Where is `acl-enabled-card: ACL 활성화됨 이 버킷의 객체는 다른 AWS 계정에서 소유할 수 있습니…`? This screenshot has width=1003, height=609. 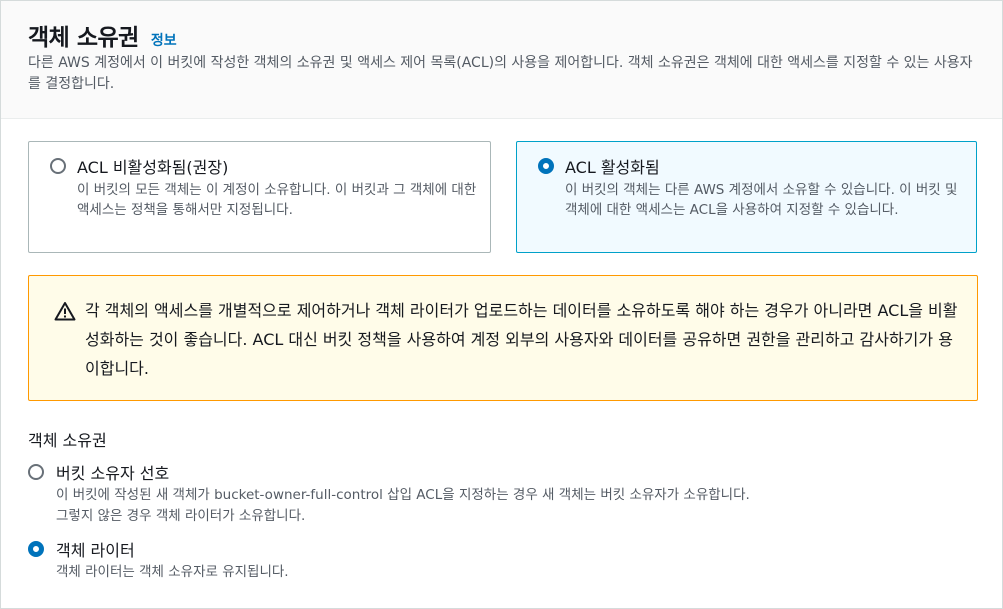 acl-enabled-card: ACL 활성화됨 이 버킷의 객체는 다른 AWS 계정에서 소유할 수 있습니… is located at coordinates (746, 197).